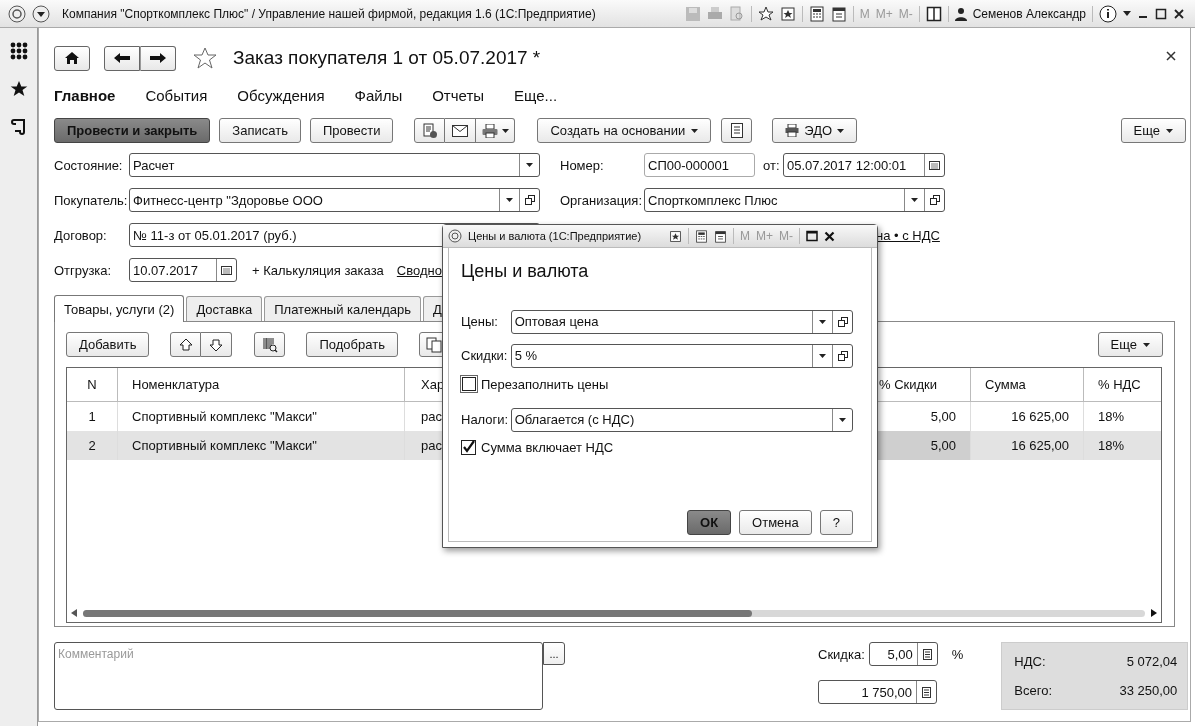 The image size is (1195, 726). Describe the element at coordinates (496, 130) in the screenshot. I see `print-button` at that location.